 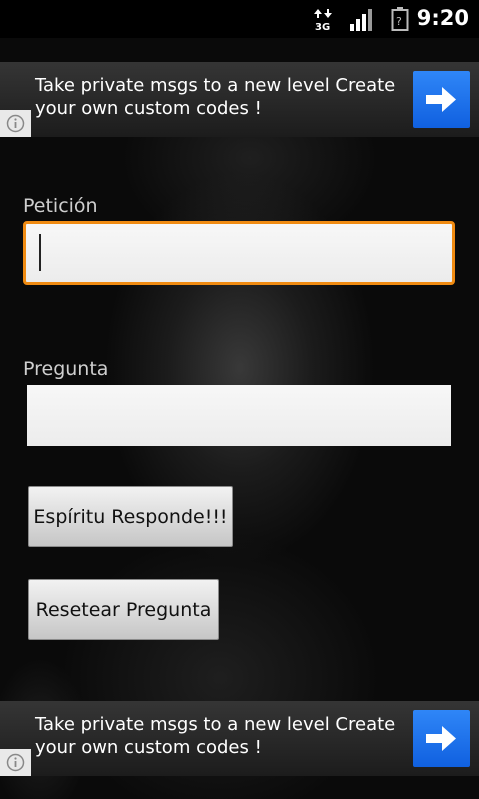 What do you see at coordinates (239, 253) in the screenshot?
I see `peticion-input` at bounding box center [239, 253].